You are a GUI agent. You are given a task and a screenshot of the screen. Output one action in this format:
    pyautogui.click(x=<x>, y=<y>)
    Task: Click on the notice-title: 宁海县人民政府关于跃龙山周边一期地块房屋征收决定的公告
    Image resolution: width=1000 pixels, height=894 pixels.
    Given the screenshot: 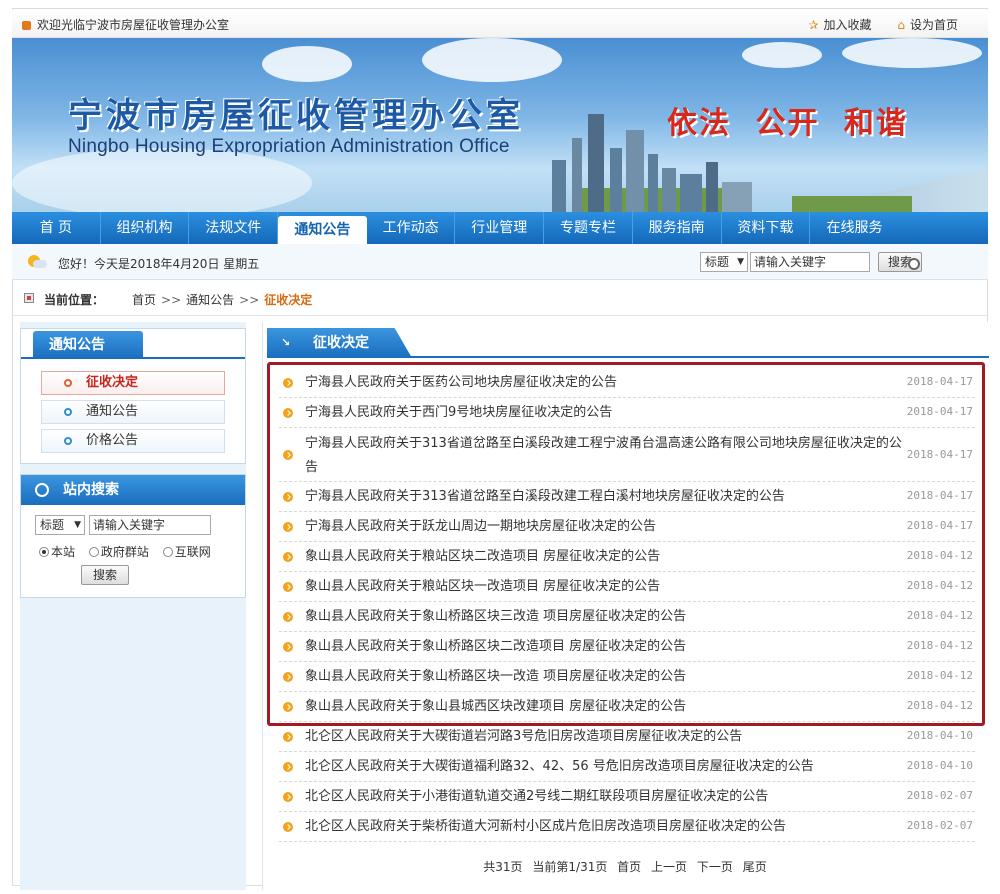 What is the action you would take?
    pyautogui.click(x=605, y=527)
    